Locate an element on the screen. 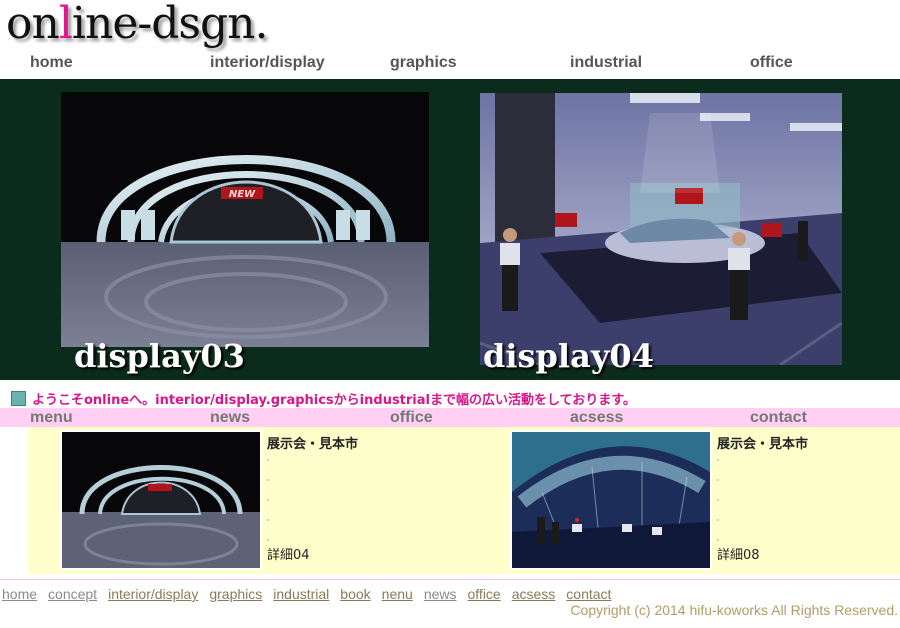  sub-nav-office: office is located at coordinates (411, 417).